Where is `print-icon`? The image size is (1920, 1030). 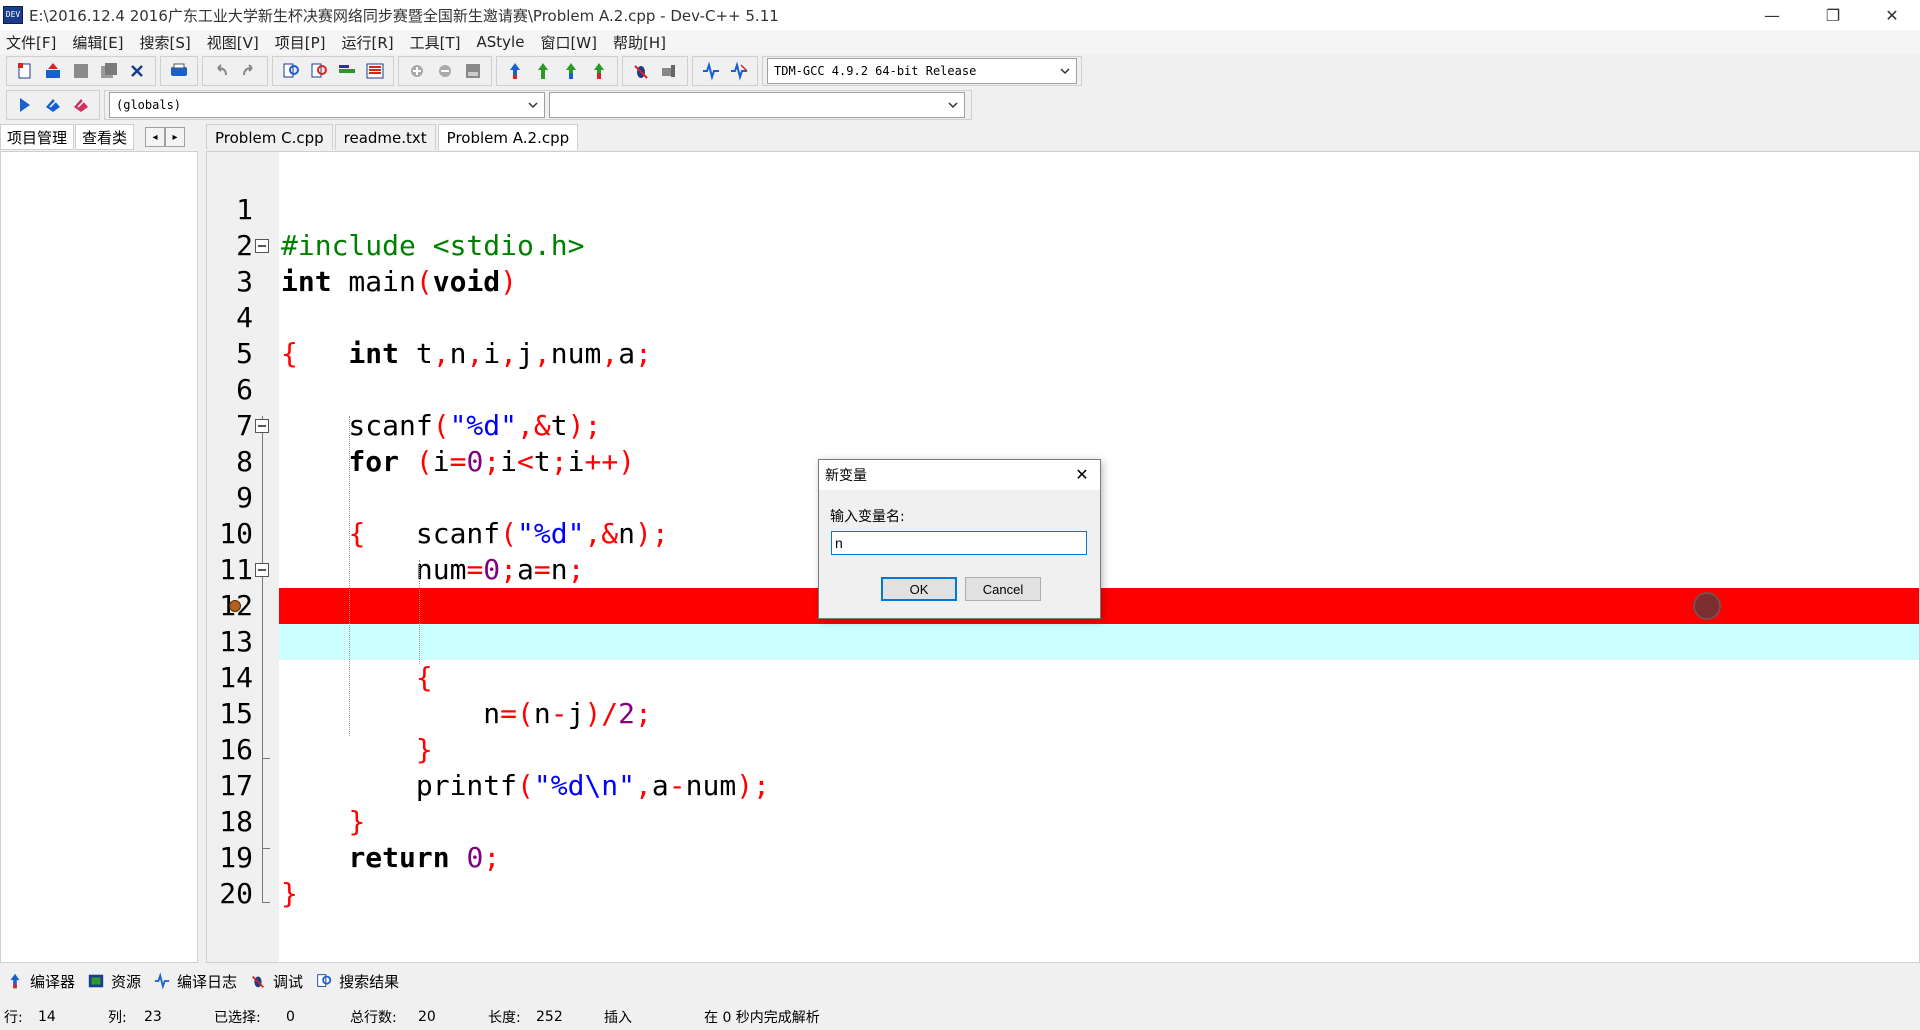 print-icon is located at coordinates (179, 71).